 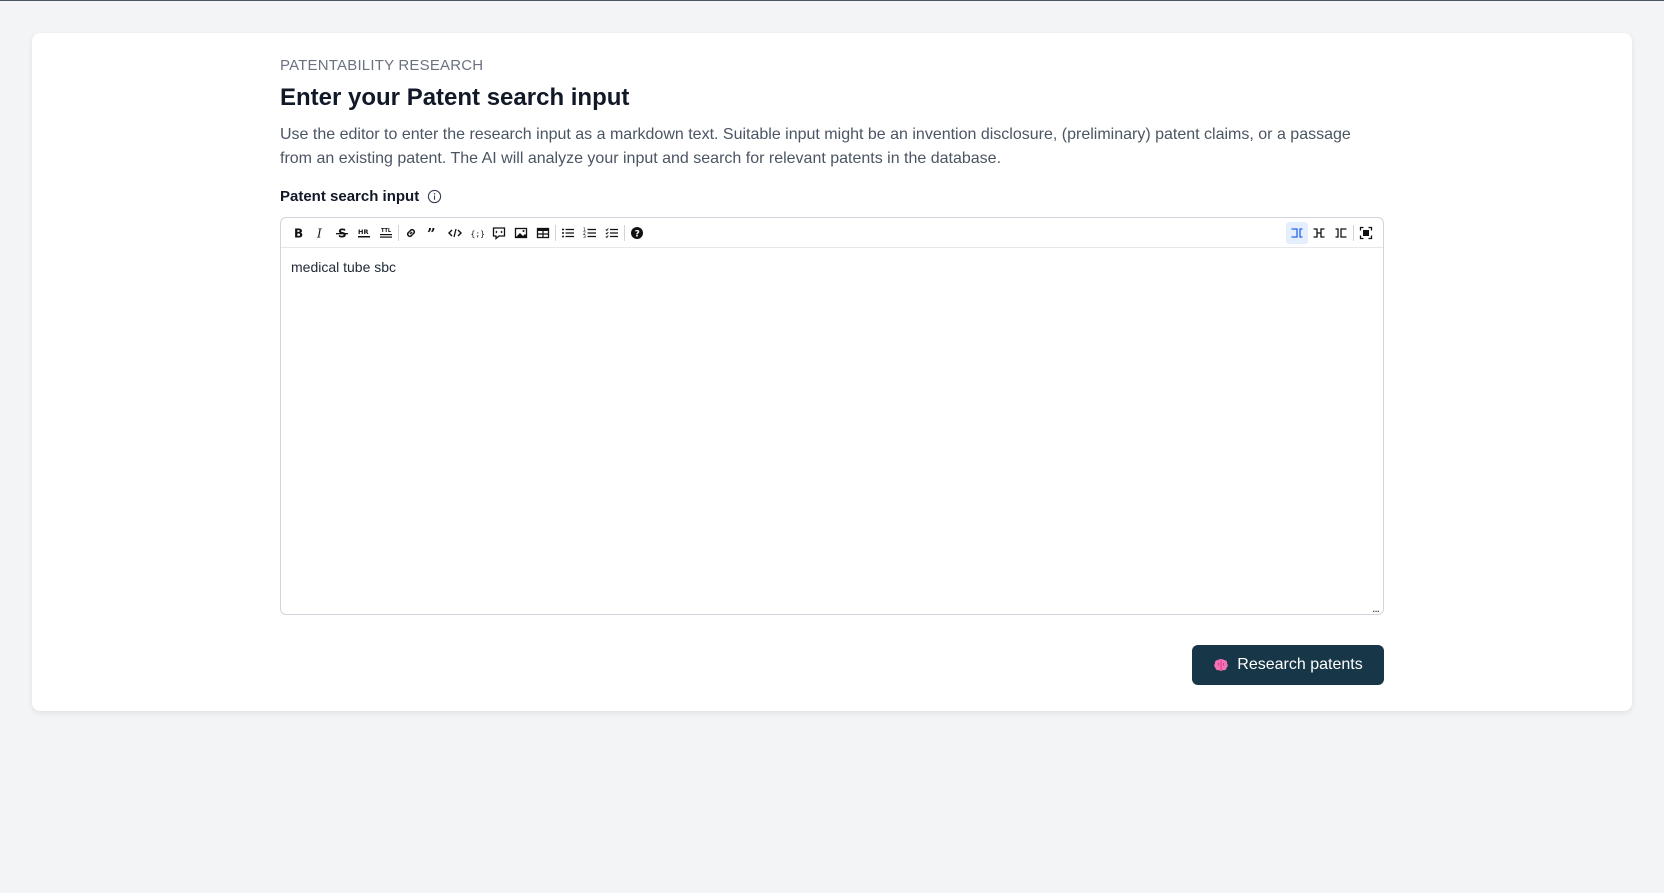 I want to click on research-patents-button: Research patents, so click(x=1288, y=665).